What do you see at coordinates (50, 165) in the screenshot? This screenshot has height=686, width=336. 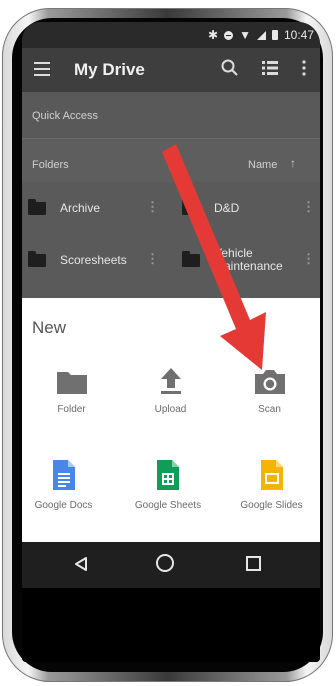 I see `folders-label: Folders` at bounding box center [50, 165].